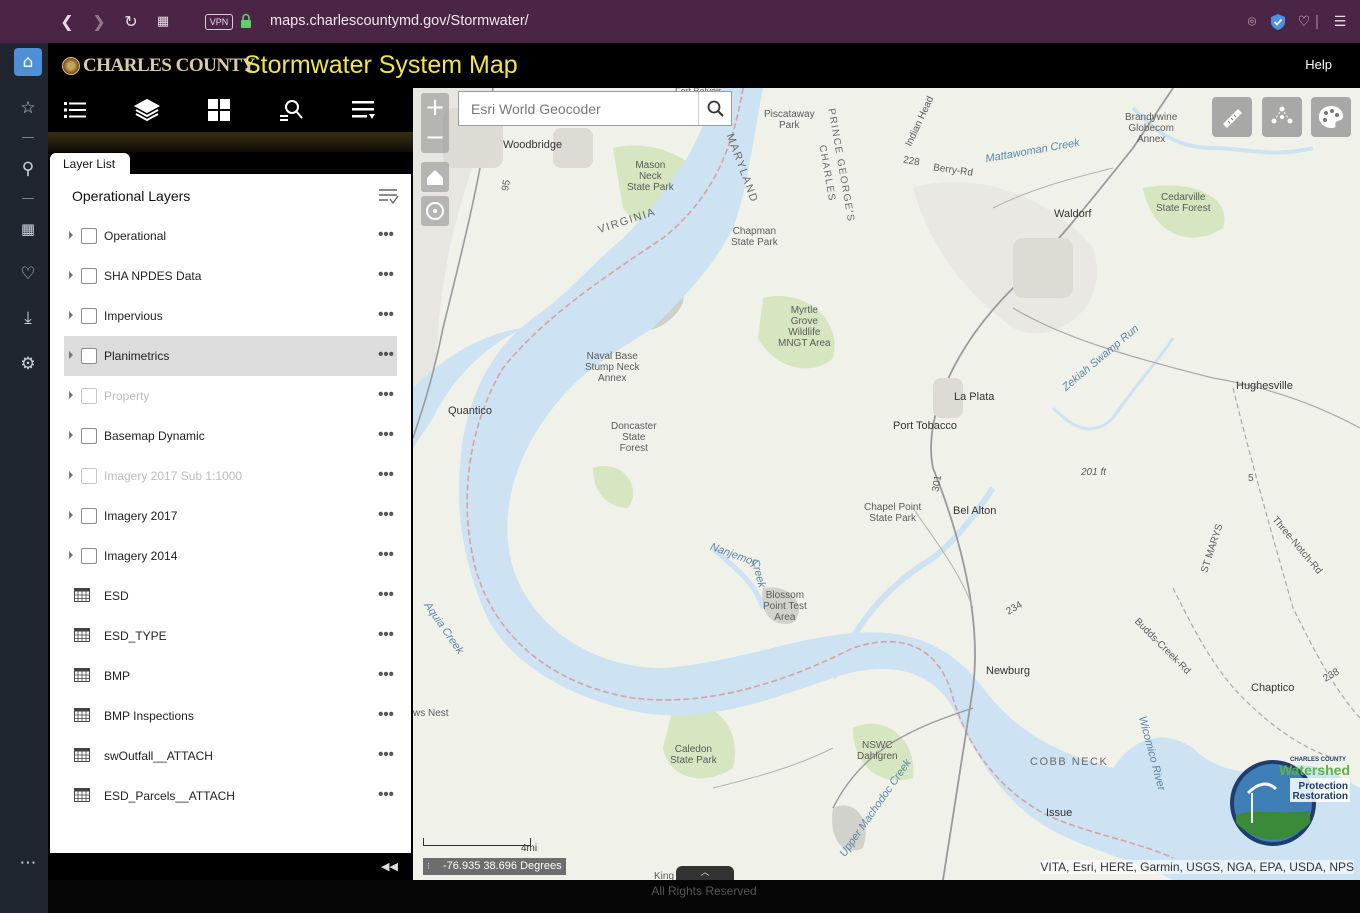 This screenshot has height=913, width=1360. I want to click on draw-button, so click(1282, 117).